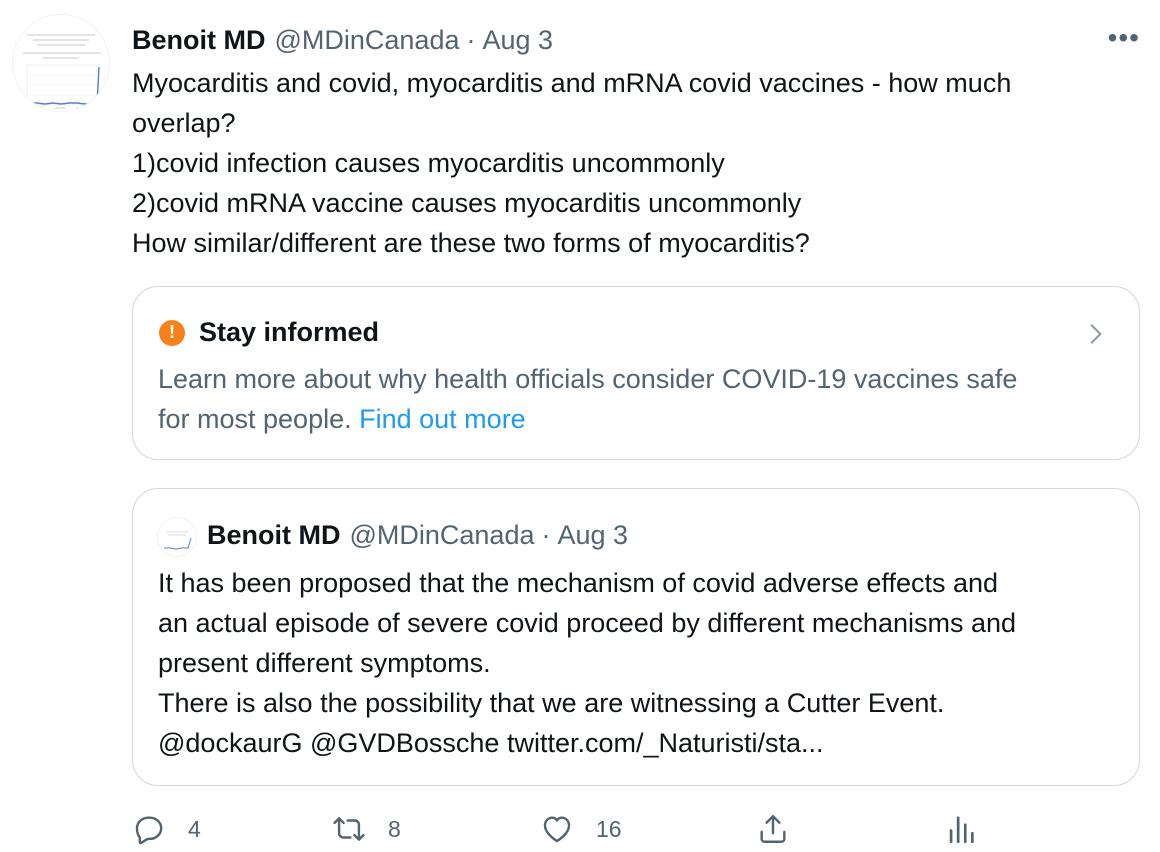 Image resolution: width=1160 pixels, height=852 pixels. What do you see at coordinates (366, 829) in the screenshot?
I see `retweet-button: 8` at bounding box center [366, 829].